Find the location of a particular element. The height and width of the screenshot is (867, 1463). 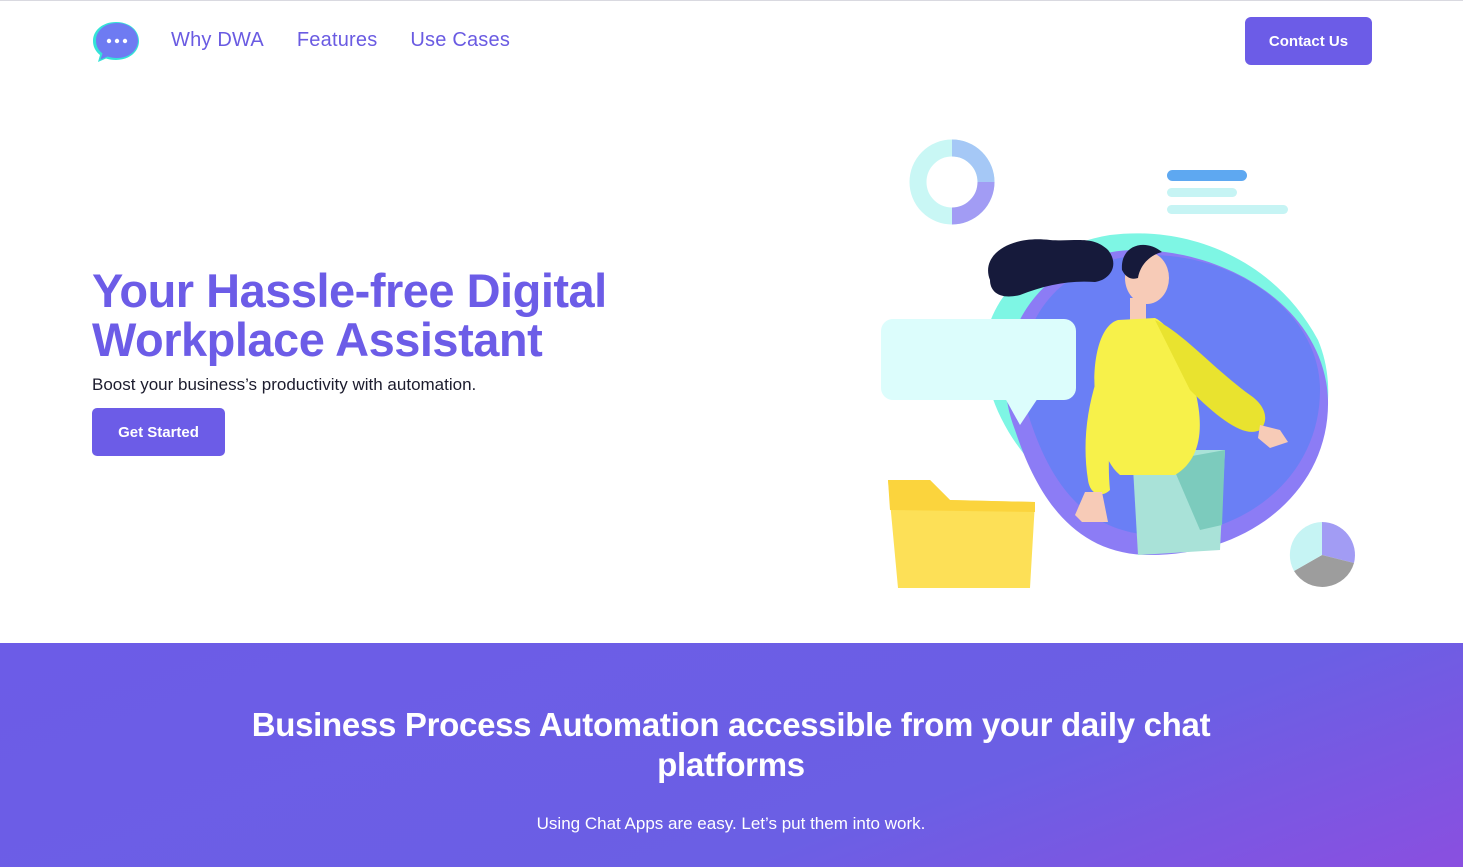

main-nav: Why DWA Features Use Cases is located at coordinates (340, 40).